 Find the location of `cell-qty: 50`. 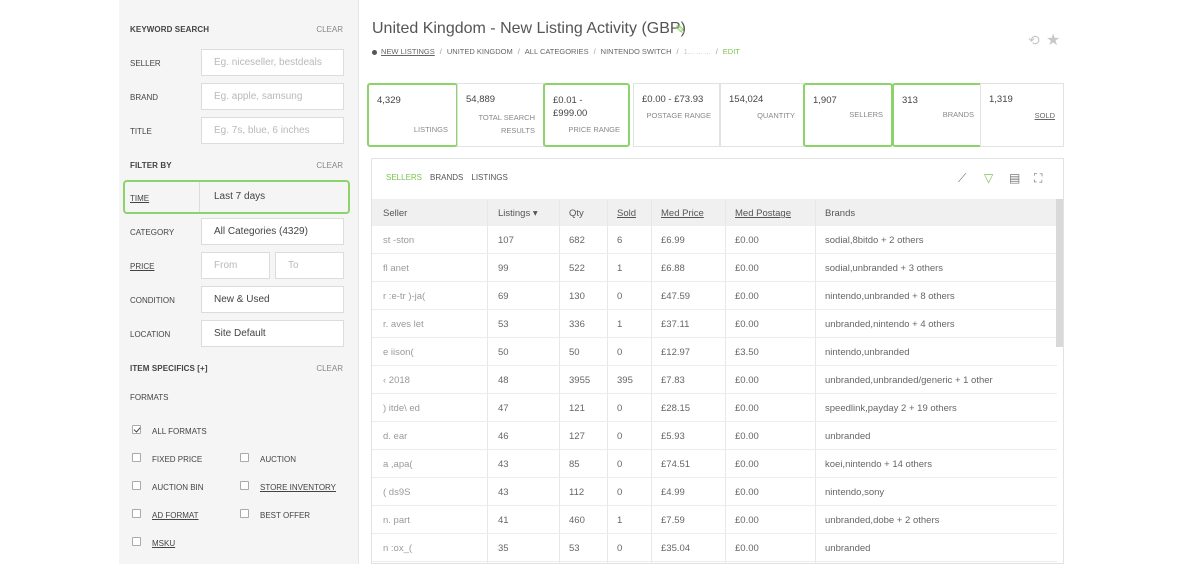

cell-qty: 50 is located at coordinates (574, 352).